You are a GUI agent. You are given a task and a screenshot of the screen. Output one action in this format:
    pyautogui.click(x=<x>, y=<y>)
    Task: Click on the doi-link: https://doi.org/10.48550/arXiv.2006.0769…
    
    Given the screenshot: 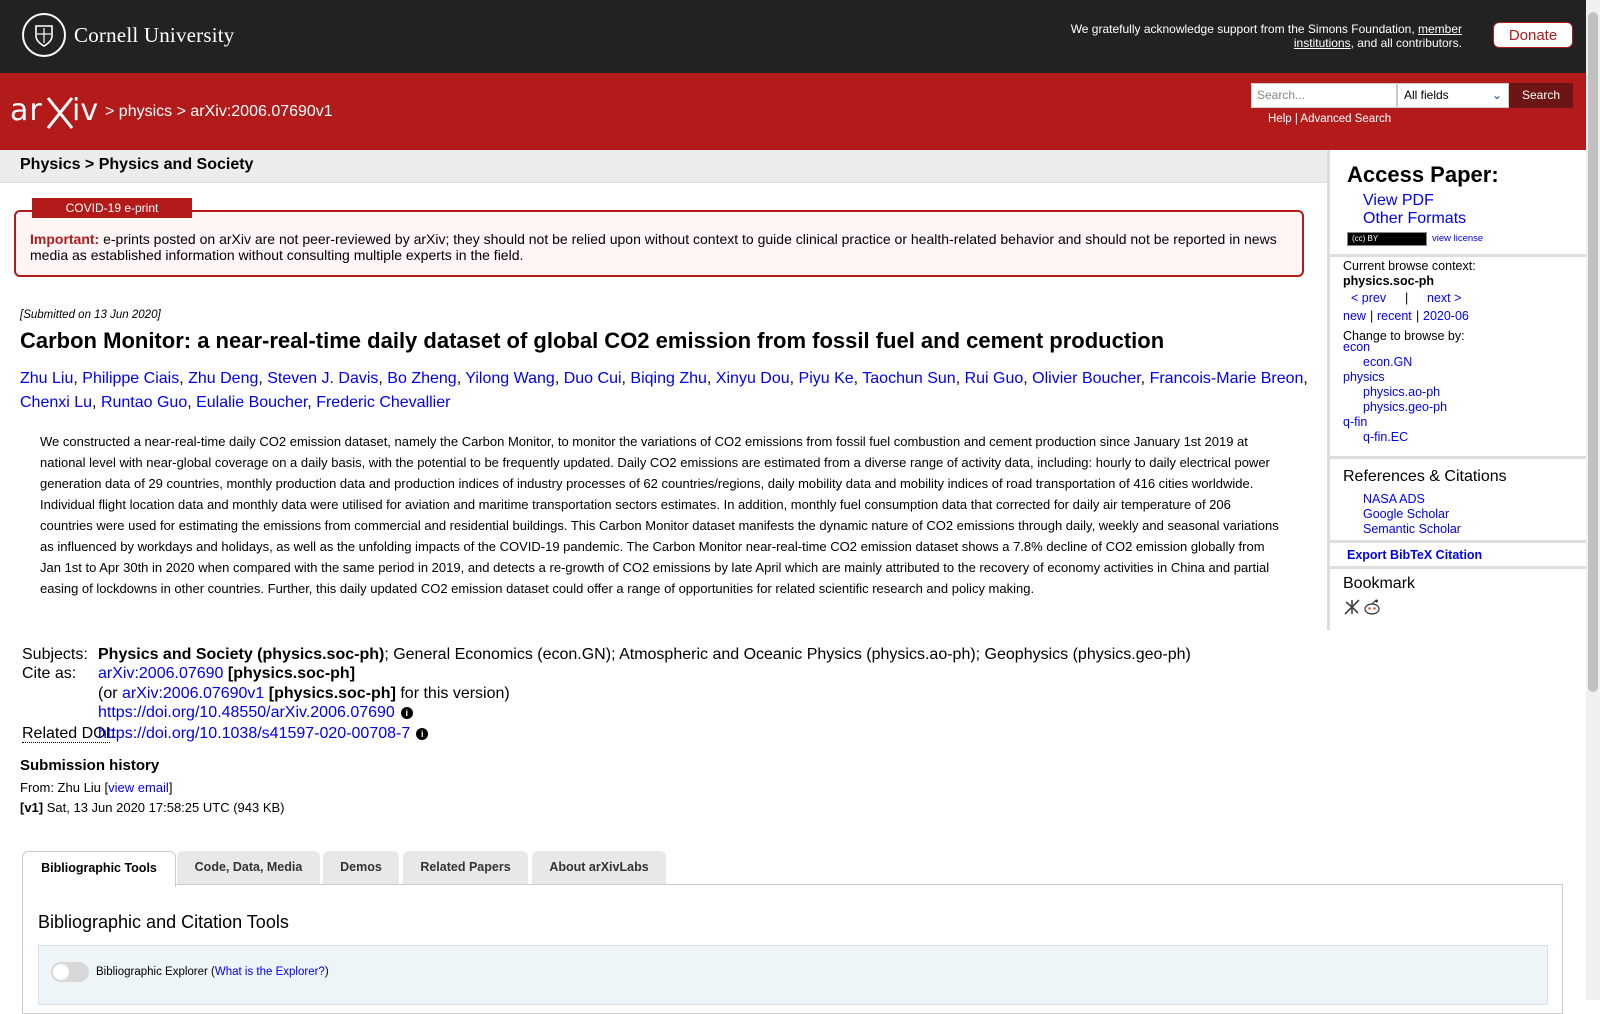 What is the action you would take?
    pyautogui.click(x=246, y=712)
    